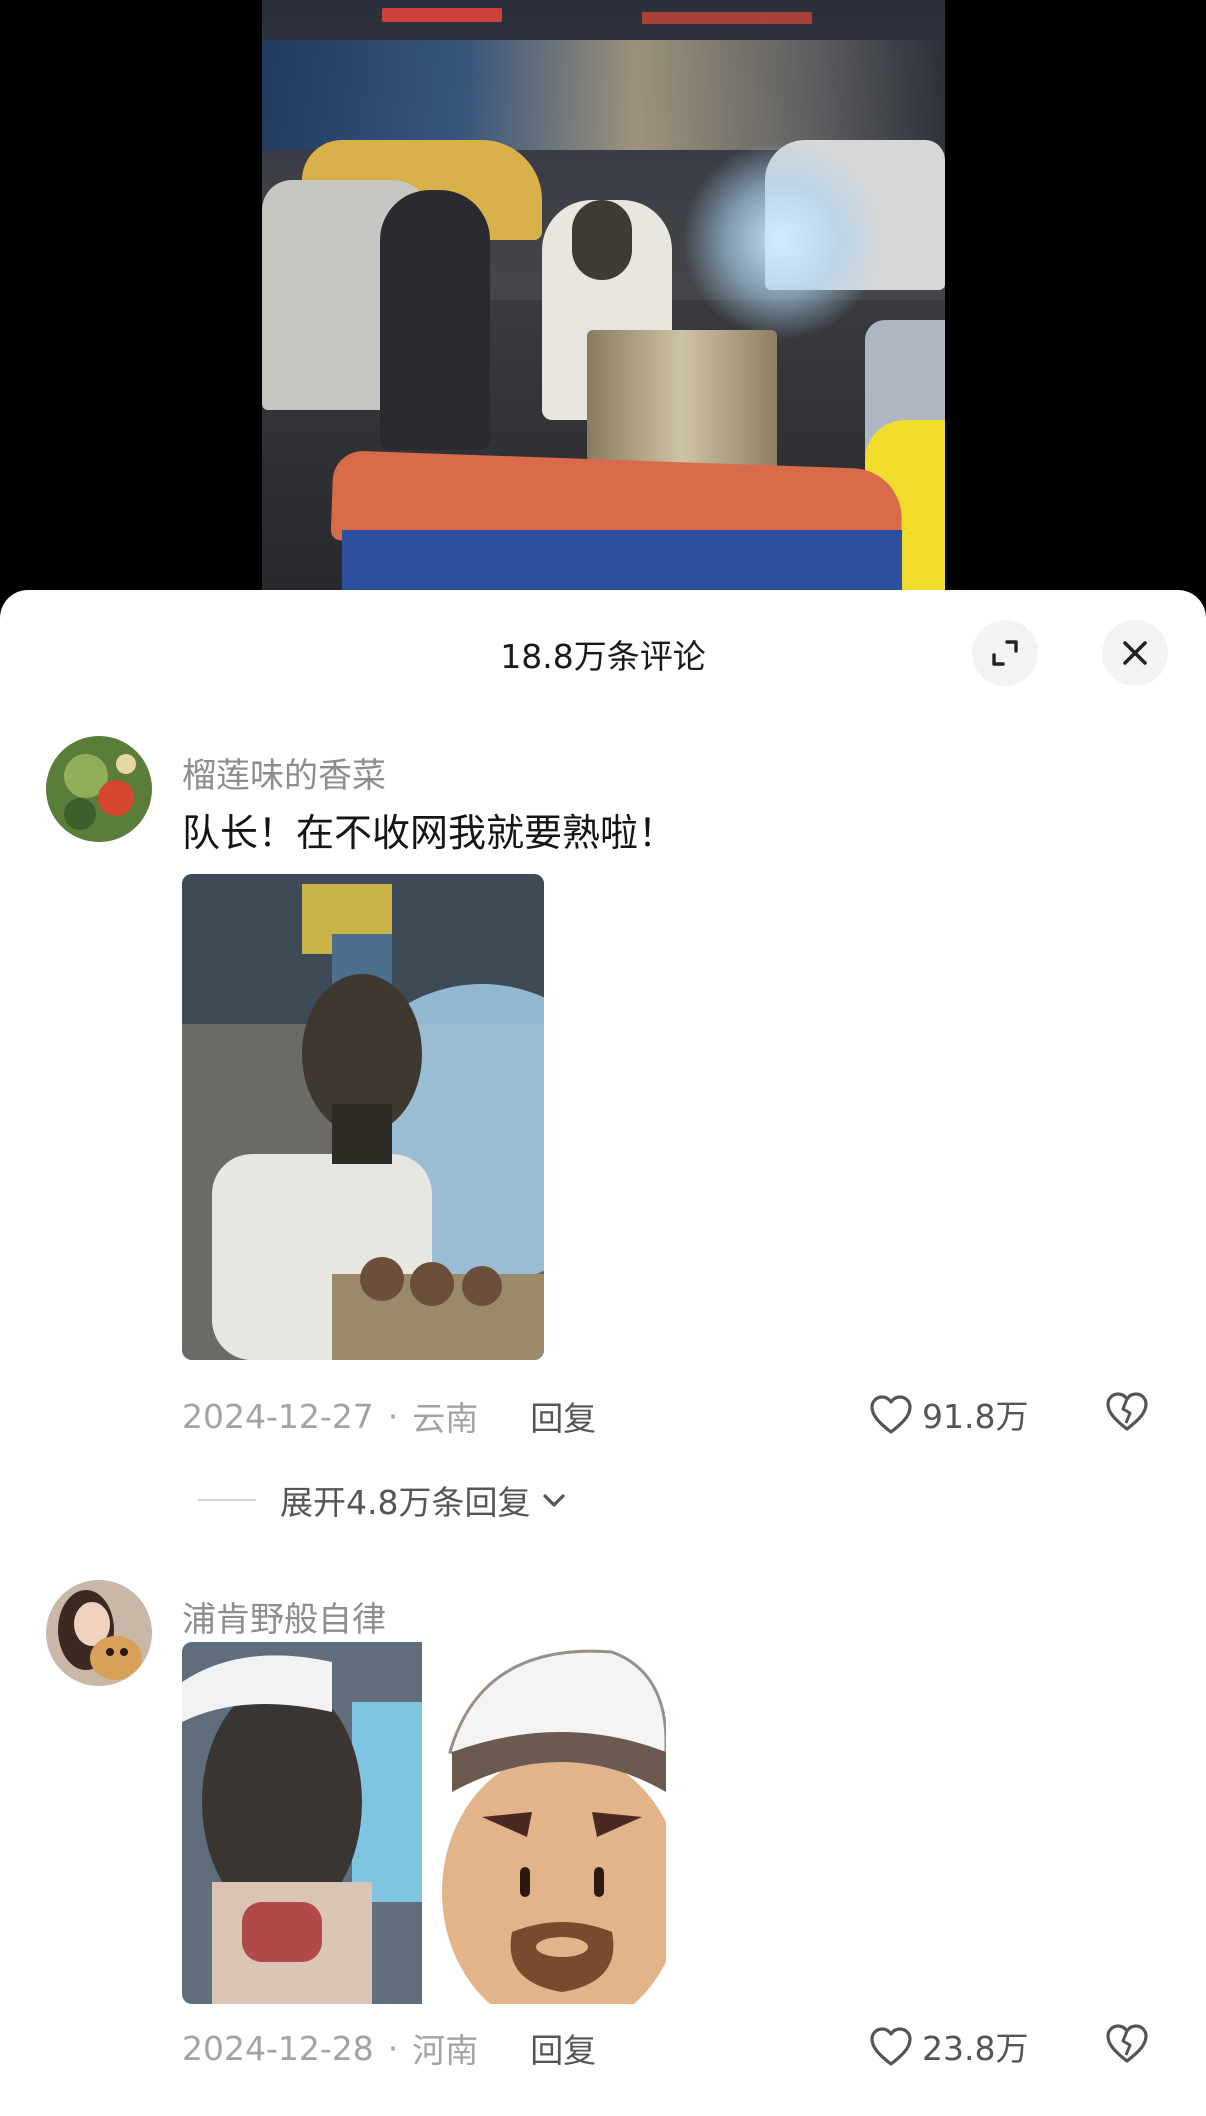  I want to click on expand-replies-button: 展开4.8万条回复, so click(384, 1500).